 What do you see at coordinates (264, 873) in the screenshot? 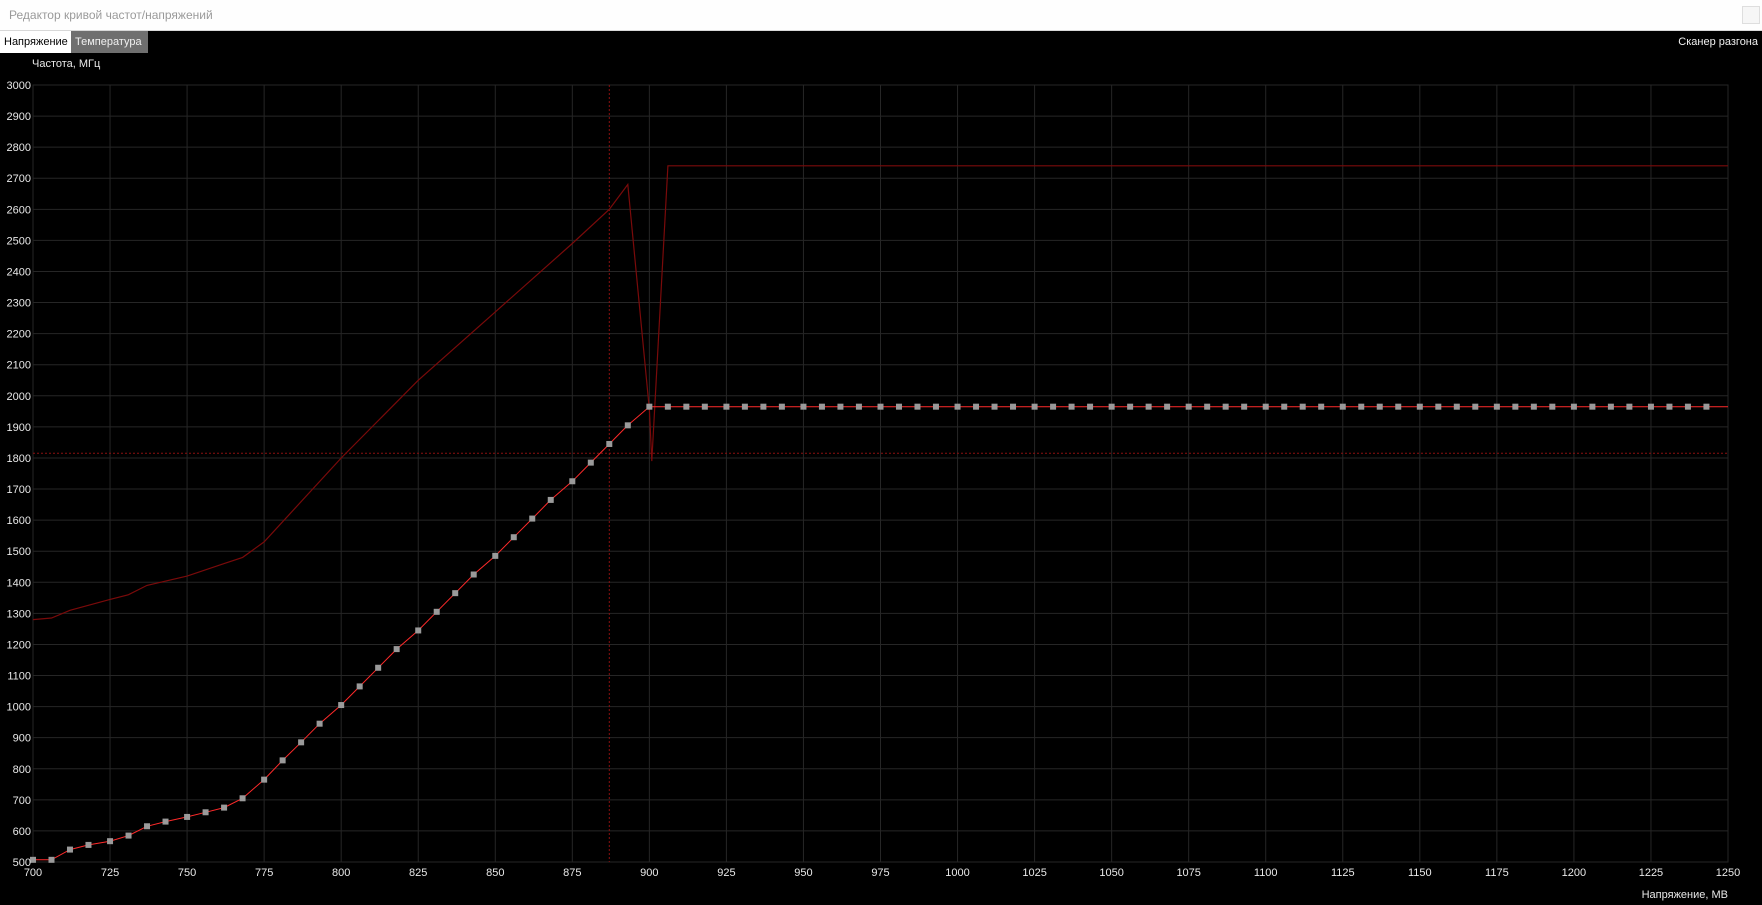
I see `x-tick-label: 775` at bounding box center [264, 873].